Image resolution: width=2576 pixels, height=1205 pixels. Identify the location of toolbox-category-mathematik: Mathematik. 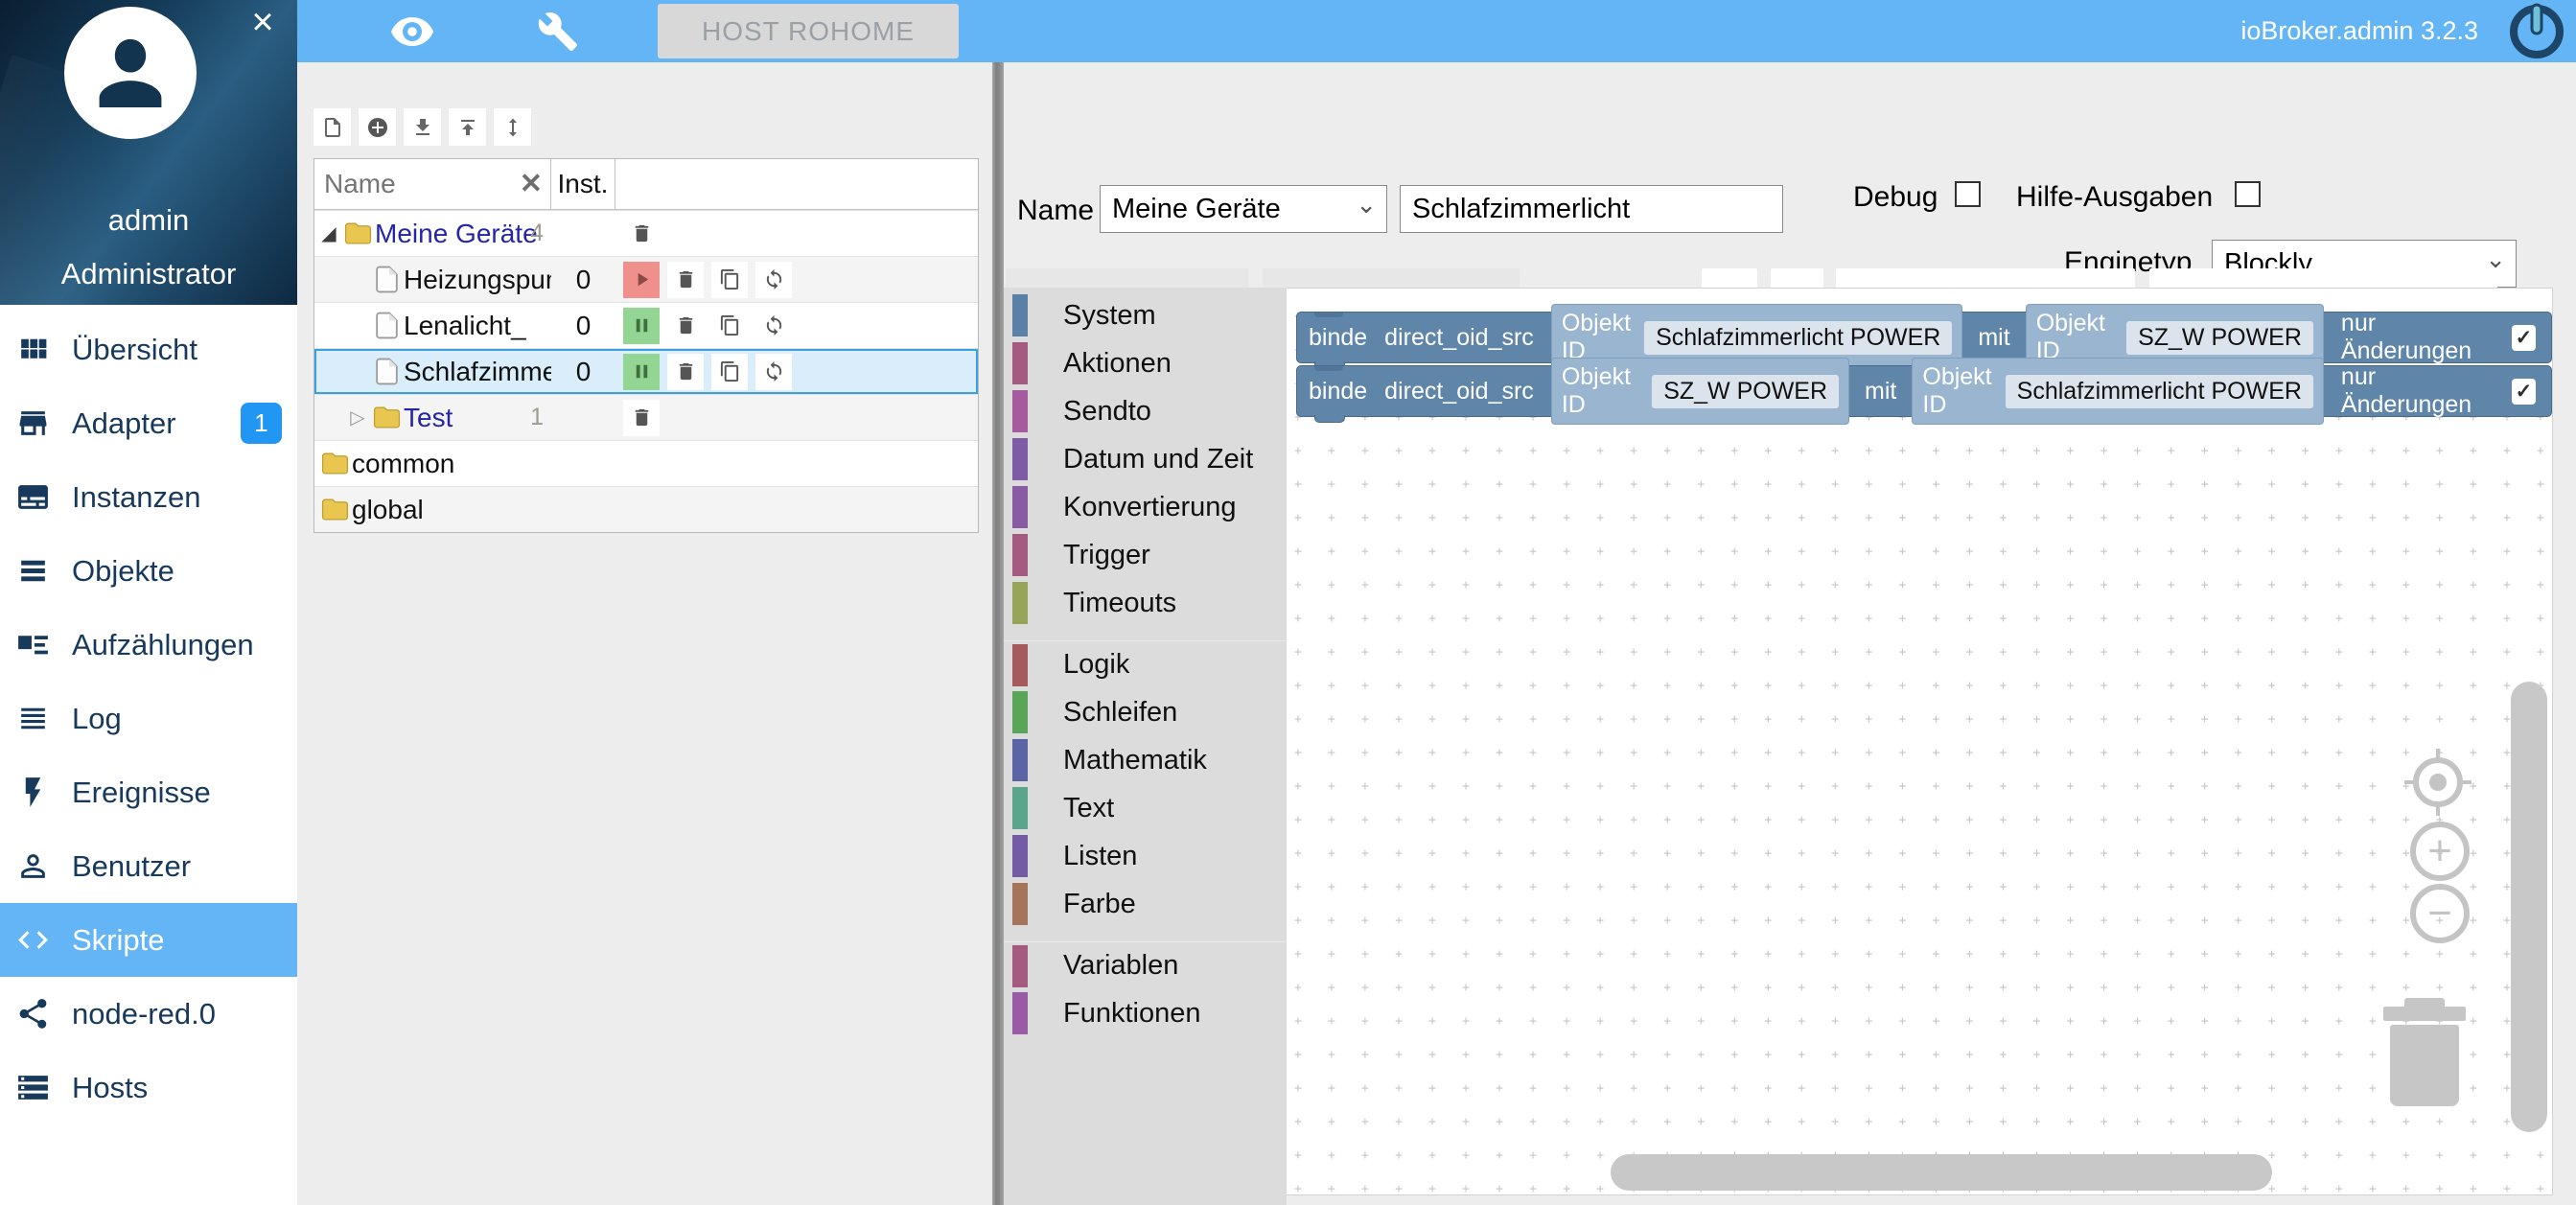
(1146, 760).